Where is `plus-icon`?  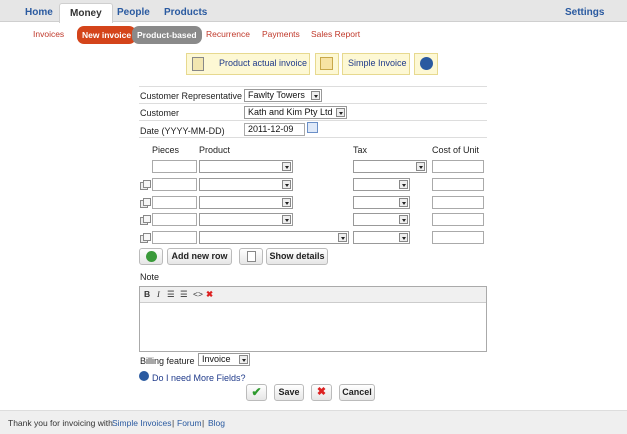 plus-icon is located at coordinates (151, 256).